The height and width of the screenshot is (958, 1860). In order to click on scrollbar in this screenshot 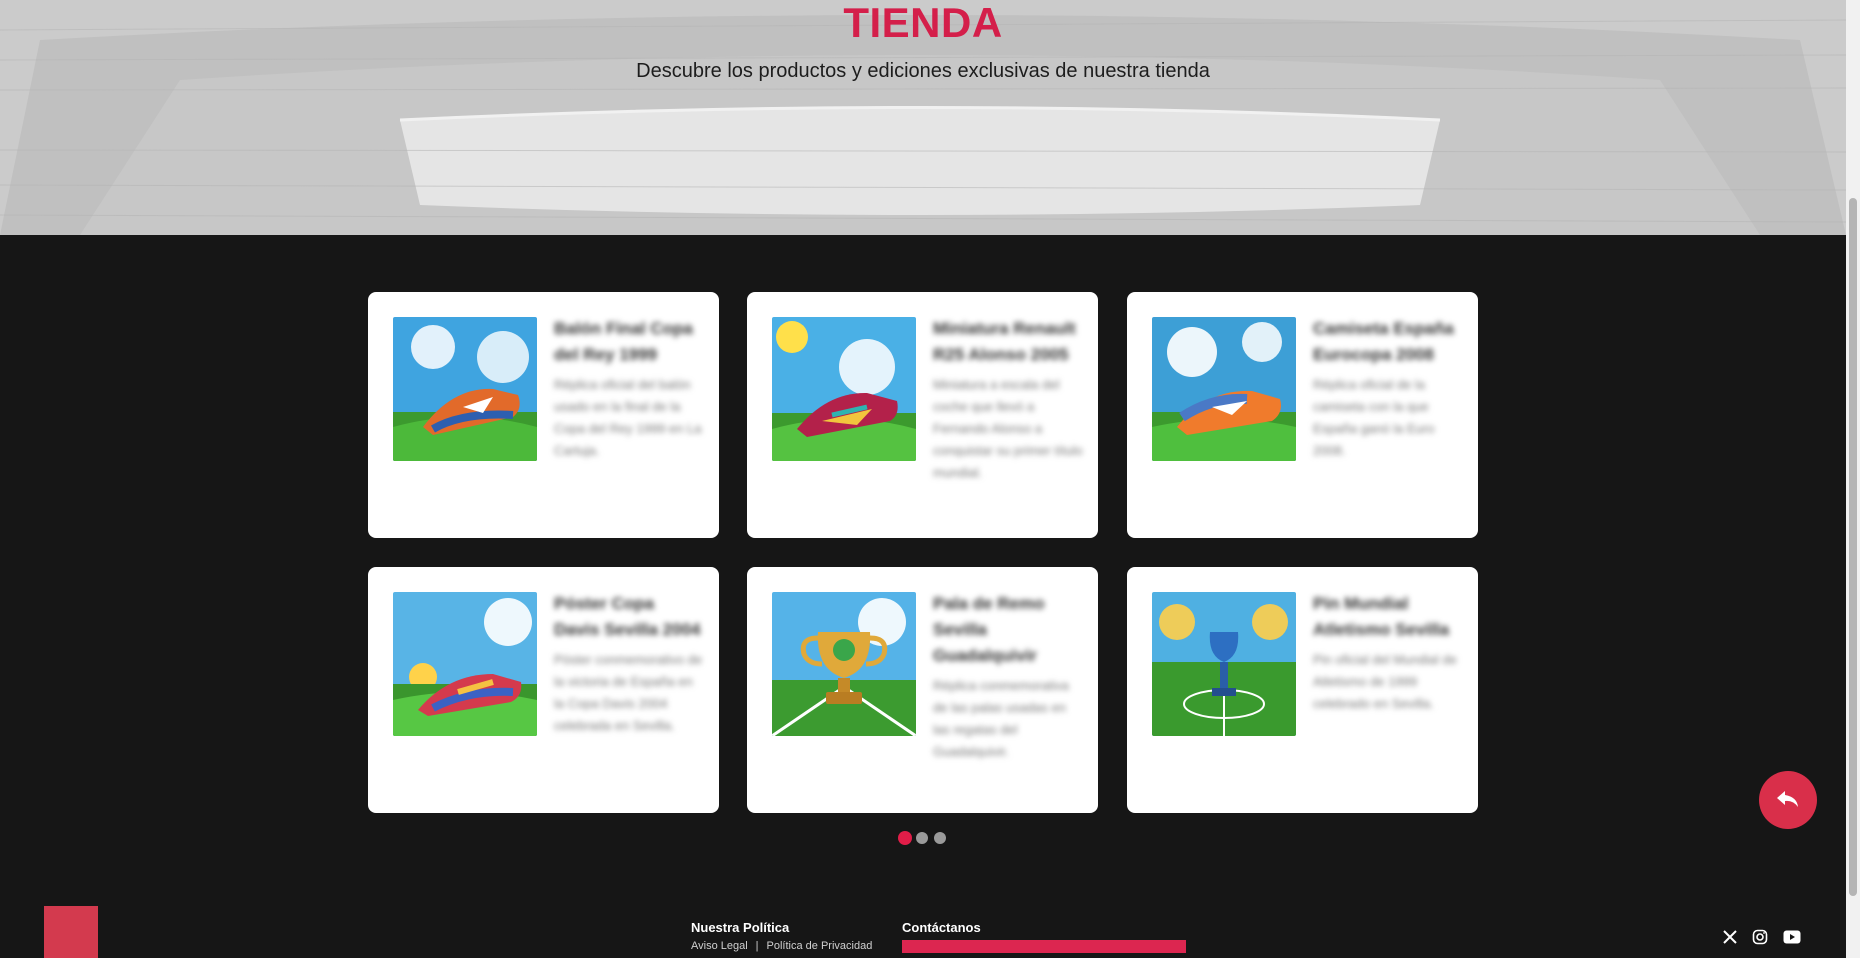, I will do `click(1853, 479)`.